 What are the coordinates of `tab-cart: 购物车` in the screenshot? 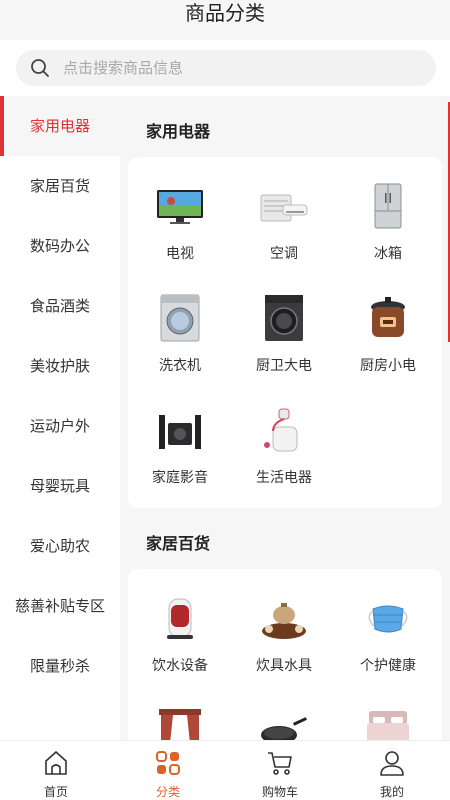 It's located at (280, 770).